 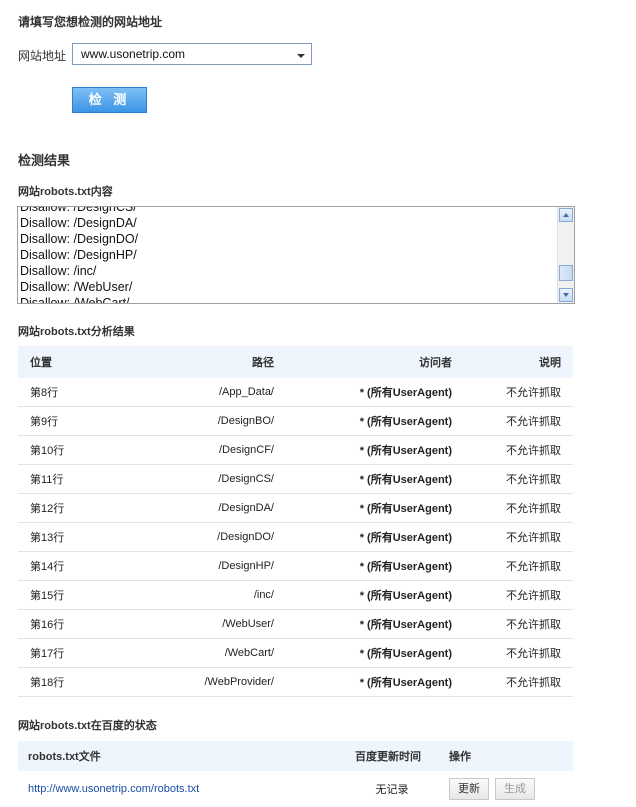 I want to click on row-position: 第17行, so click(x=75, y=653).